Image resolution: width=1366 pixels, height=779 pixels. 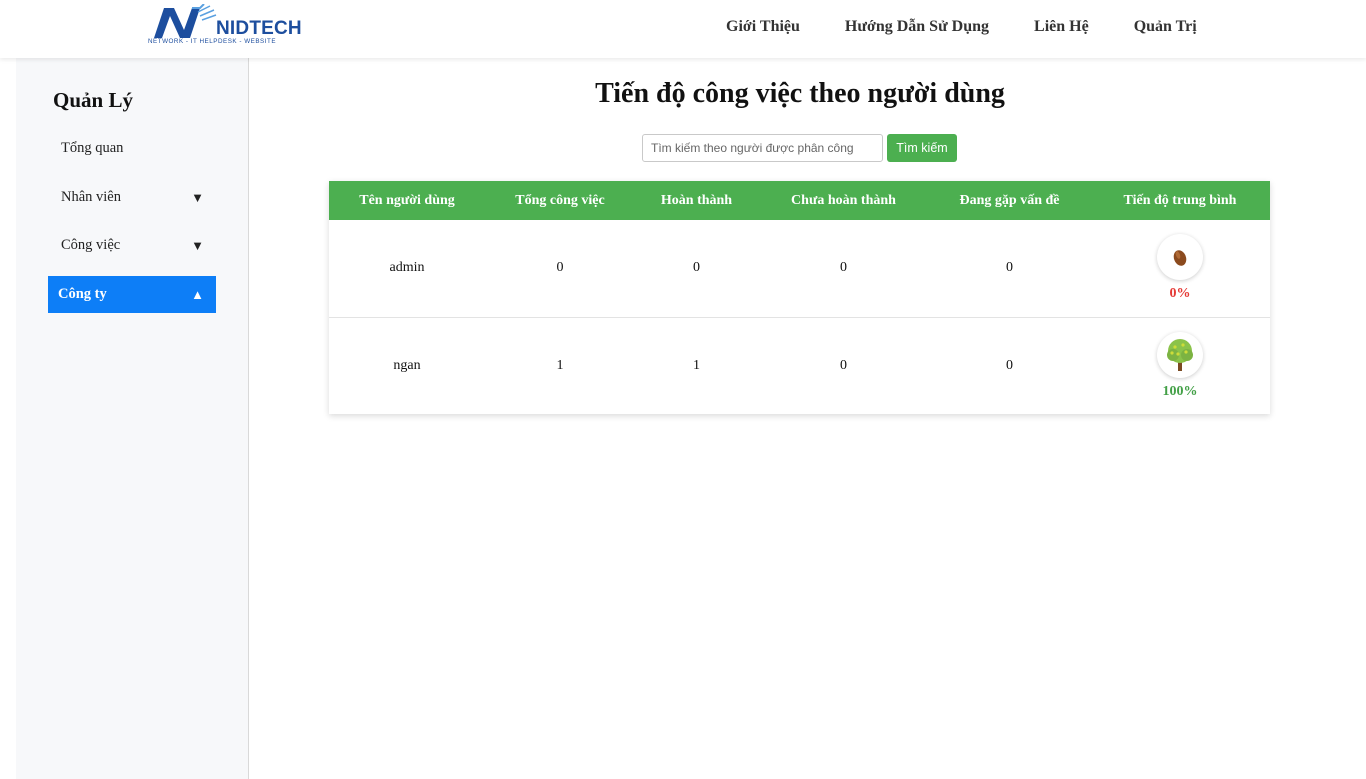 What do you see at coordinates (1180, 354) in the screenshot?
I see `tree-icon` at bounding box center [1180, 354].